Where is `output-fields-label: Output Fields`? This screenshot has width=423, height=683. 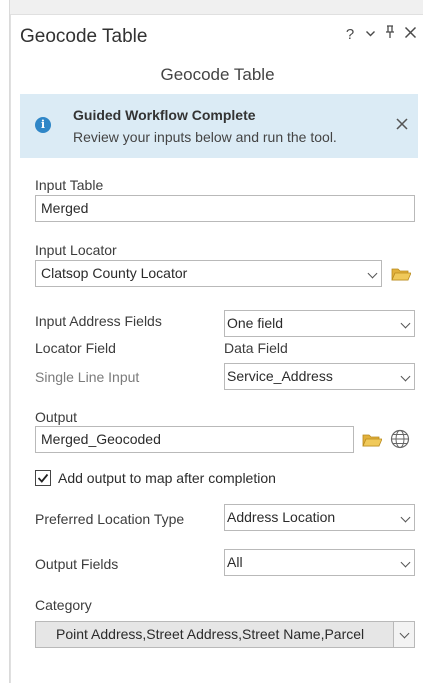
output-fields-label: Output Fields is located at coordinates (77, 564).